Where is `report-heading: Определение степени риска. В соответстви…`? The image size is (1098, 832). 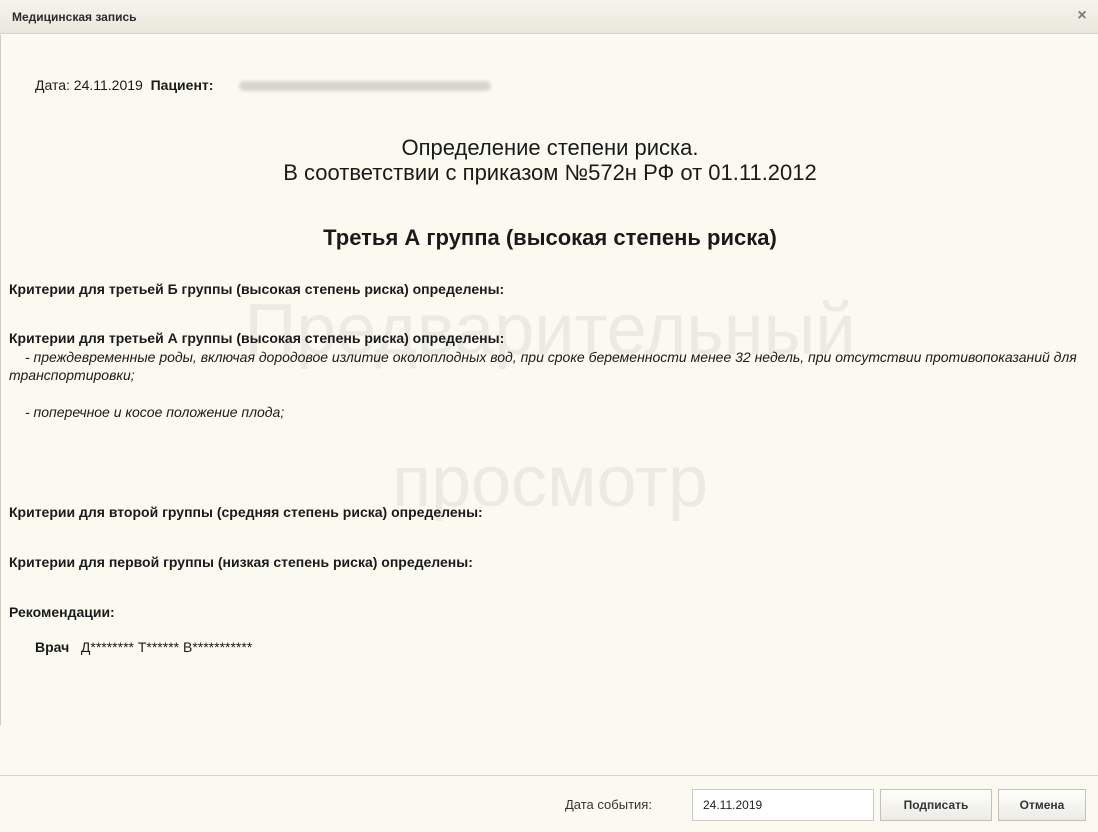
report-heading: Определение степени риска. В соответстви… is located at coordinates (549, 160).